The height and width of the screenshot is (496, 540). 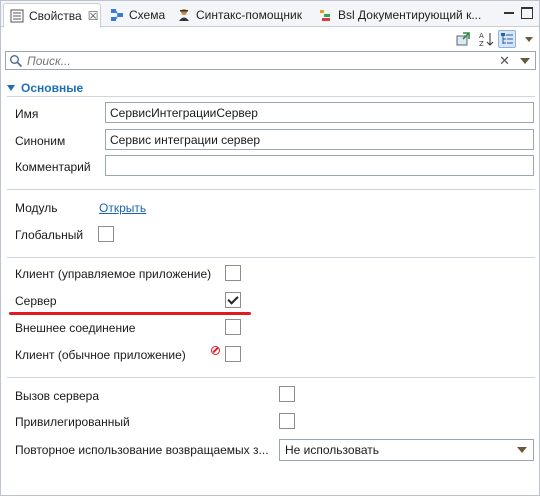 I want to click on search-icon, so click(x=16, y=61).